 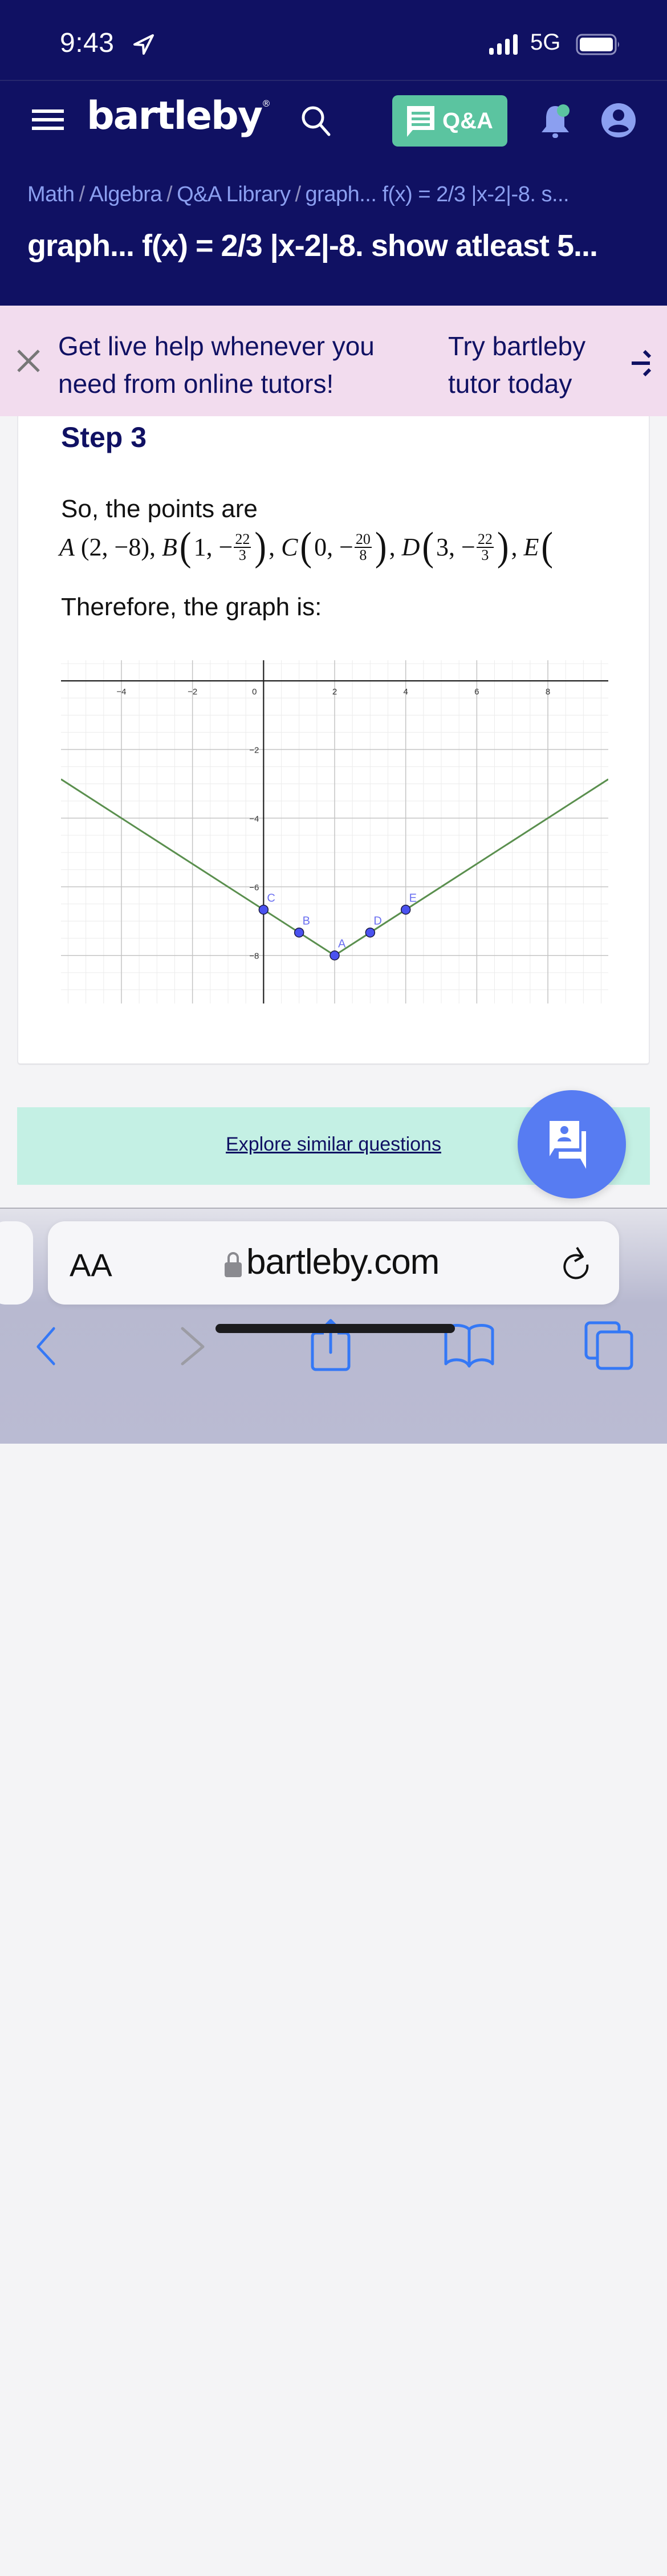 I want to click on status-bar: 9:43 5G, so click(x=333, y=40).